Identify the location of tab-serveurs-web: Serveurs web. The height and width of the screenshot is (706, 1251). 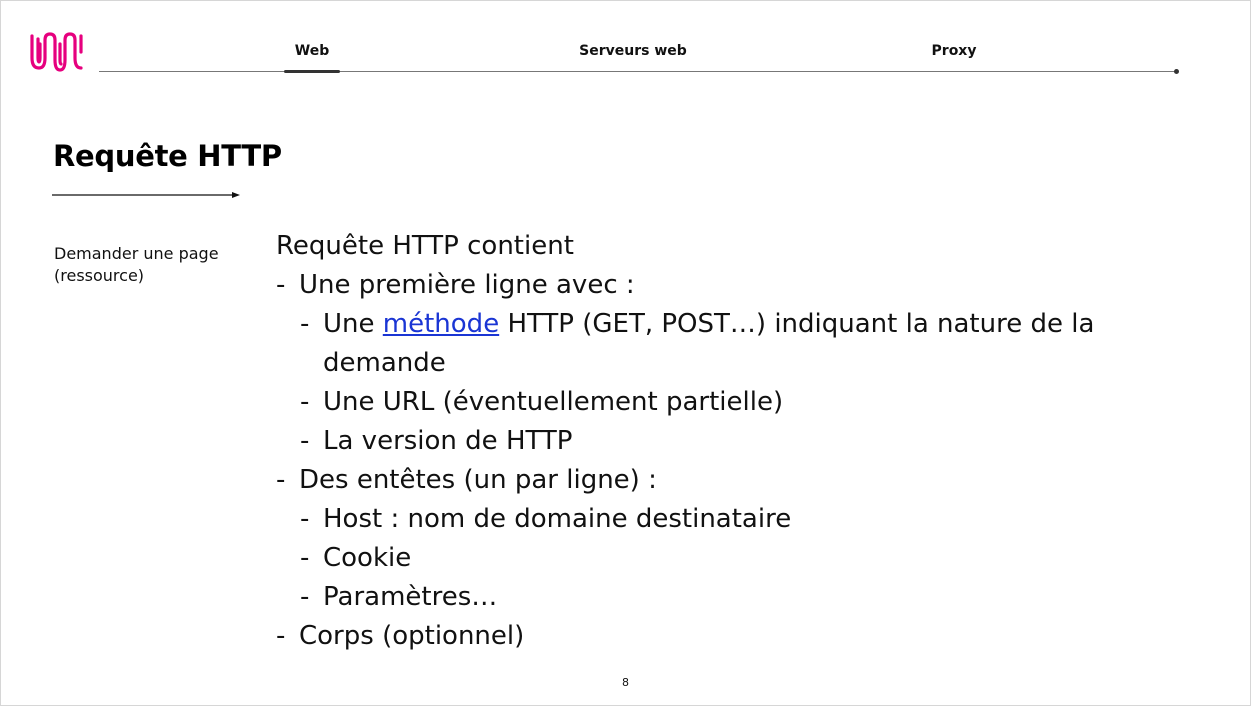
(633, 51).